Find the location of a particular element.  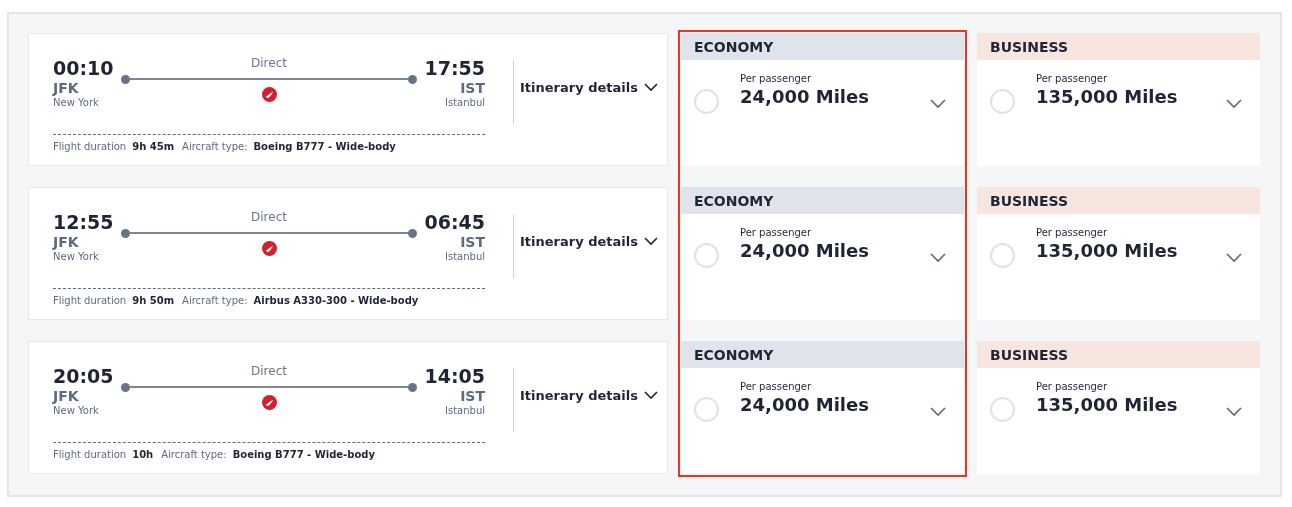

duration-value: 9h 50m is located at coordinates (153, 300).